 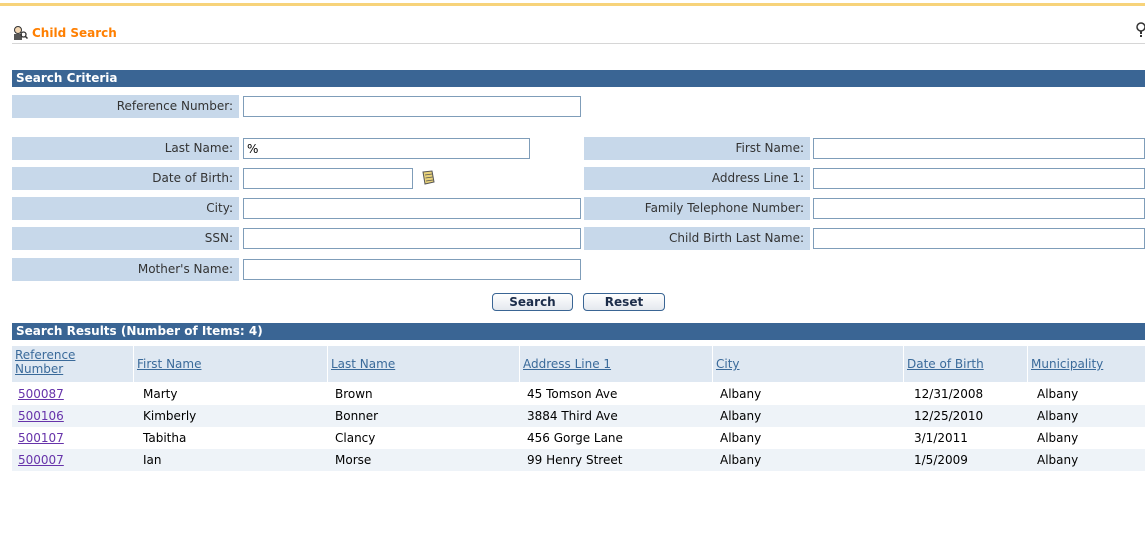 I want to click on reset-button: Reset, so click(x=624, y=302).